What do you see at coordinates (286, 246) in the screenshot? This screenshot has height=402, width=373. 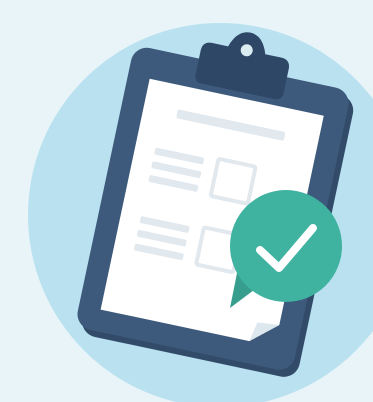 I see `checkmark-badge-circle` at bounding box center [286, 246].